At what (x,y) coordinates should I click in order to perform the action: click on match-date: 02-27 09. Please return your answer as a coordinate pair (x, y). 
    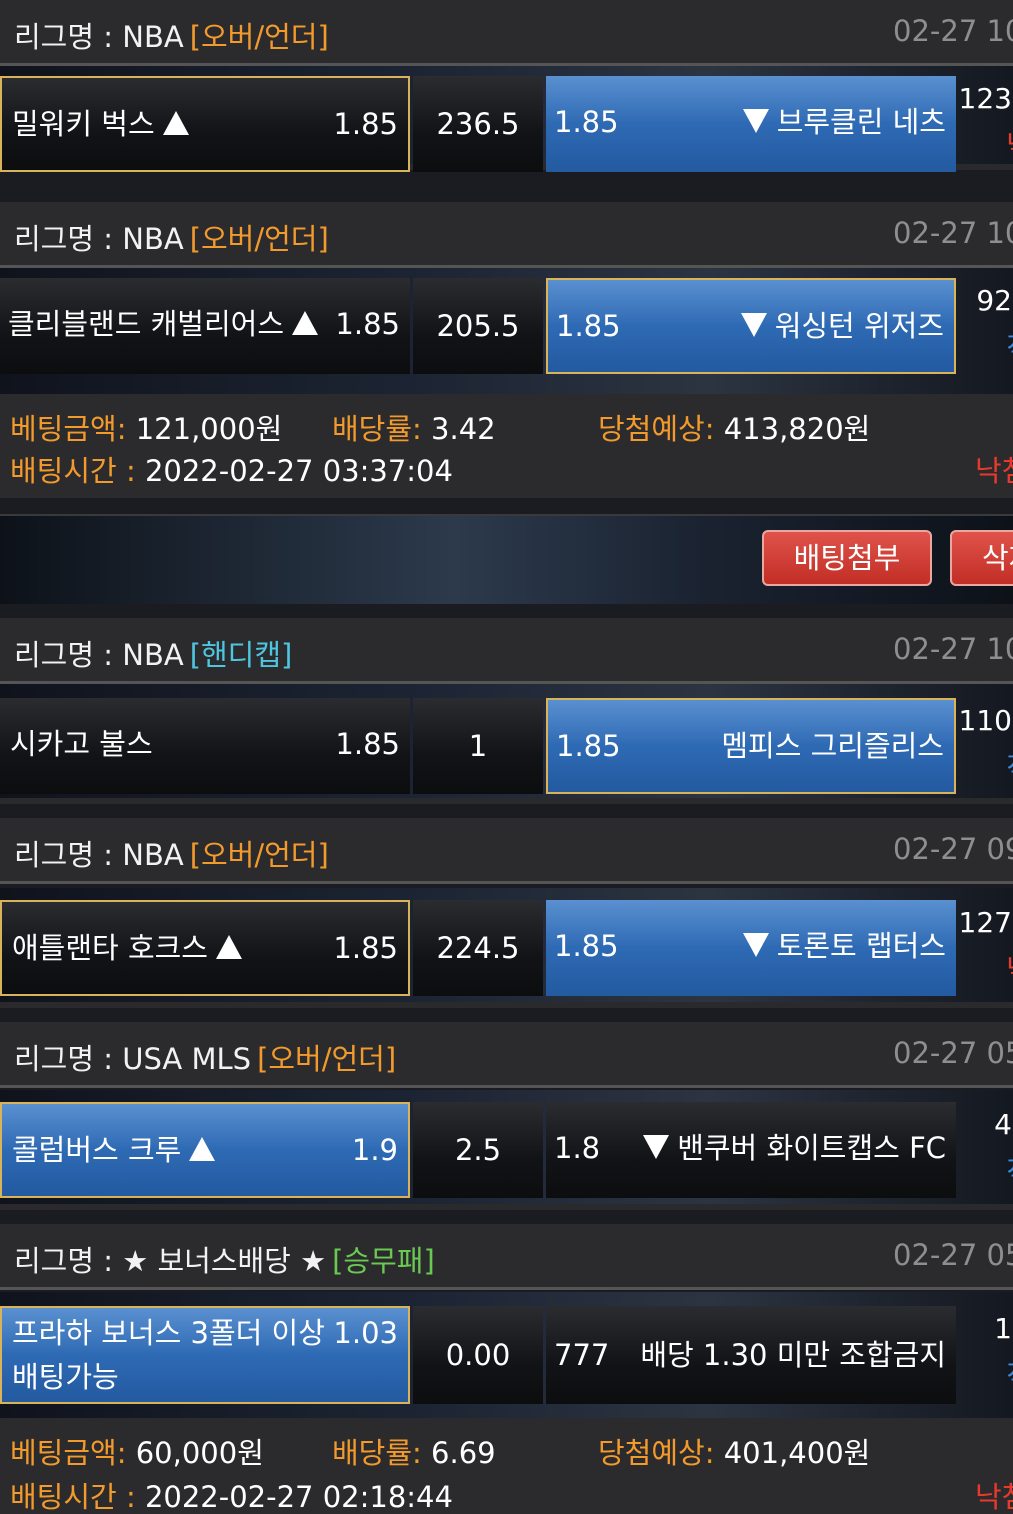
    Looking at the image, I should click on (953, 849).